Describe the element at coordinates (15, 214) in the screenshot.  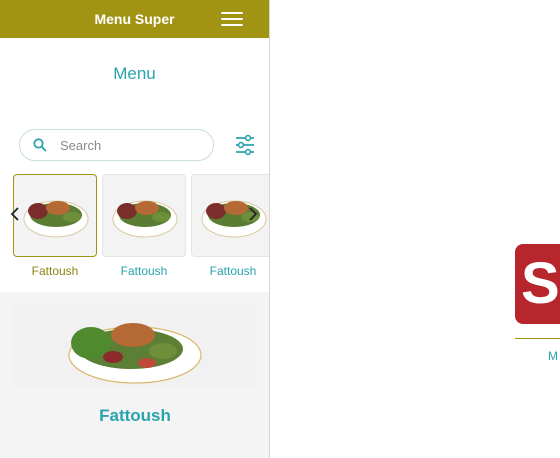
I see `chevron-left-icon` at that location.